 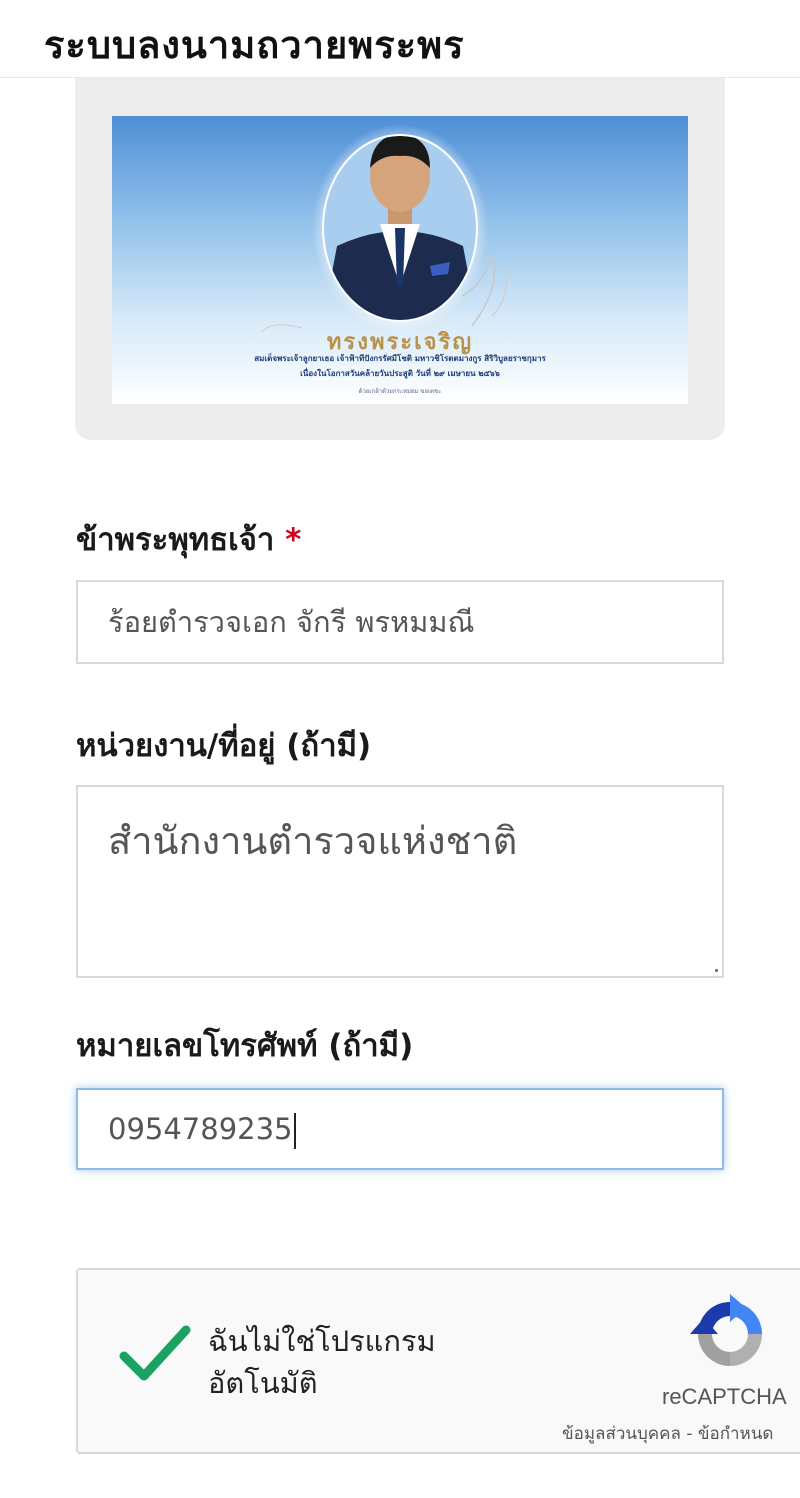 I want to click on phone-label: หมายเลขโทรศัพท์ (ถ้ามี), so click(x=245, y=1046).